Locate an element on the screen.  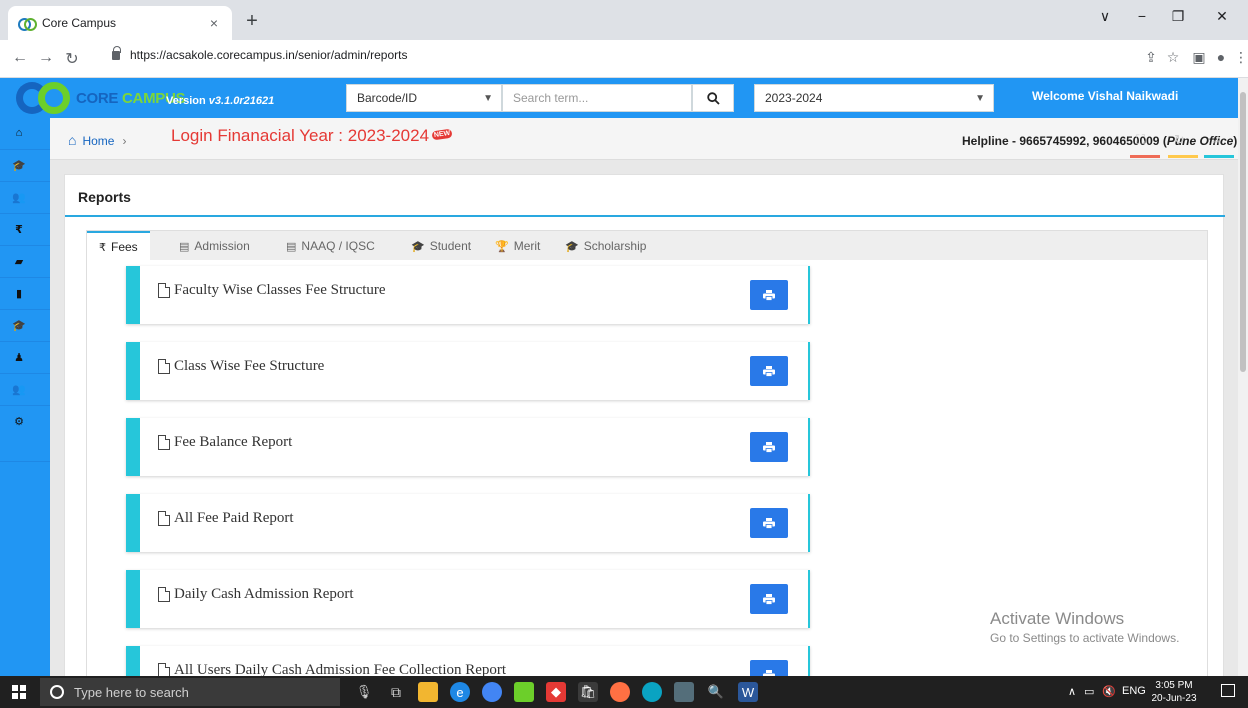
sidebar-item-user: ♟ is located at coordinates (25, 358).